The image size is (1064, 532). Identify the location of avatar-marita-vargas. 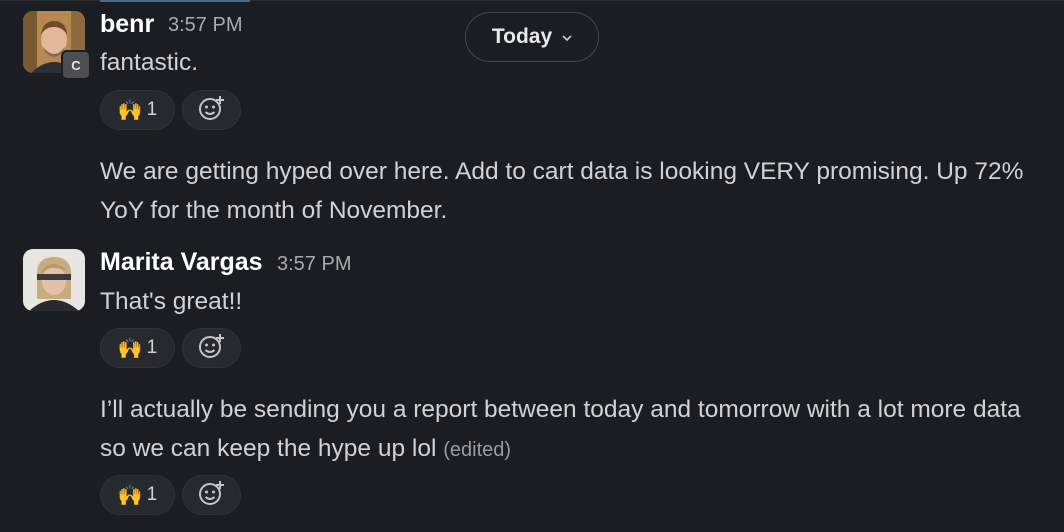
(54, 280).